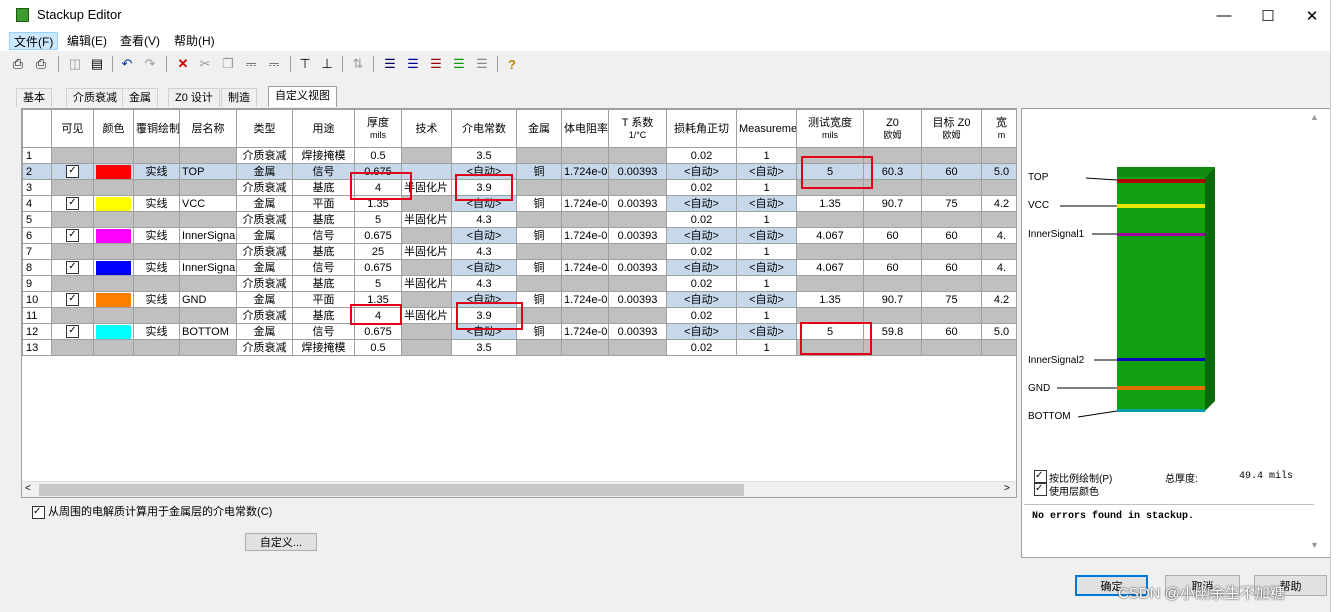 The width and height of the screenshot is (1344, 612). What do you see at coordinates (766, 128) in the screenshot?
I see `column-header: Measurement Frequency` at bounding box center [766, 128].